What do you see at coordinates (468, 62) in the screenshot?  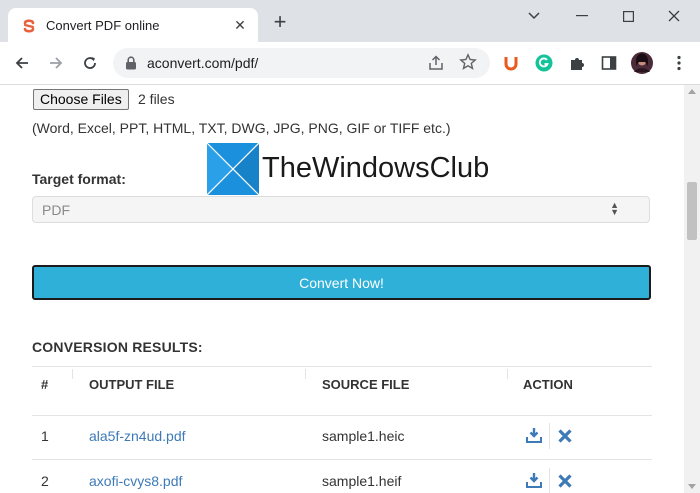 I see `bookmark-star-icon` at bounding box center [468, 62].